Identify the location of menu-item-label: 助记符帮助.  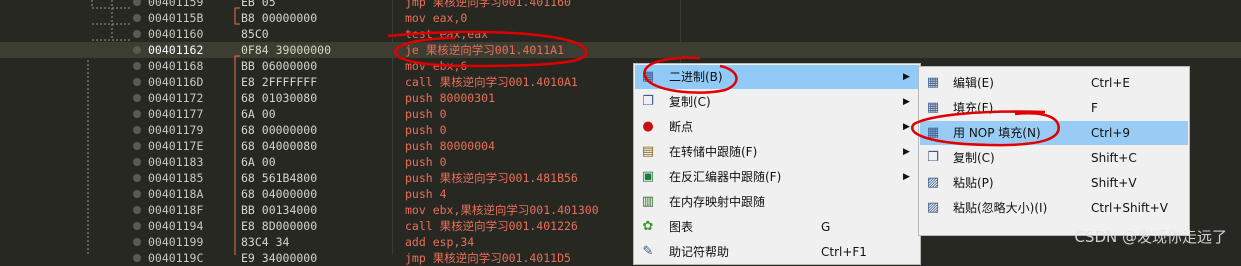
(699, 252).